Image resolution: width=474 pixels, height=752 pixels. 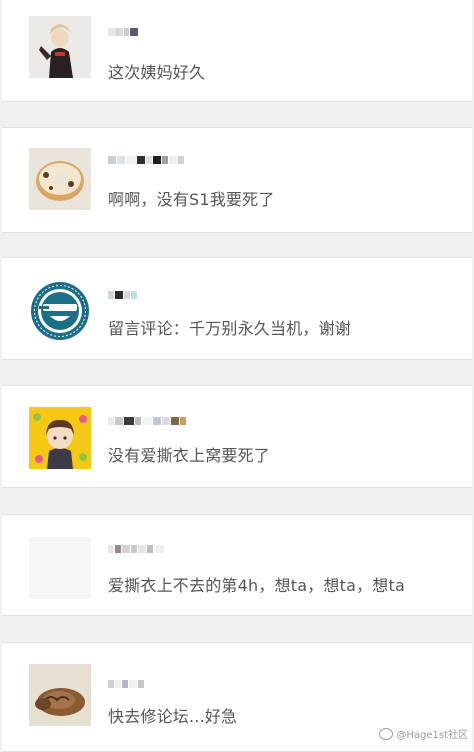 What do you see at coordinates (432, 735) in the screenshot?
I see `watermark-text: @Hage1st社区` at bounding box center [432, 735].